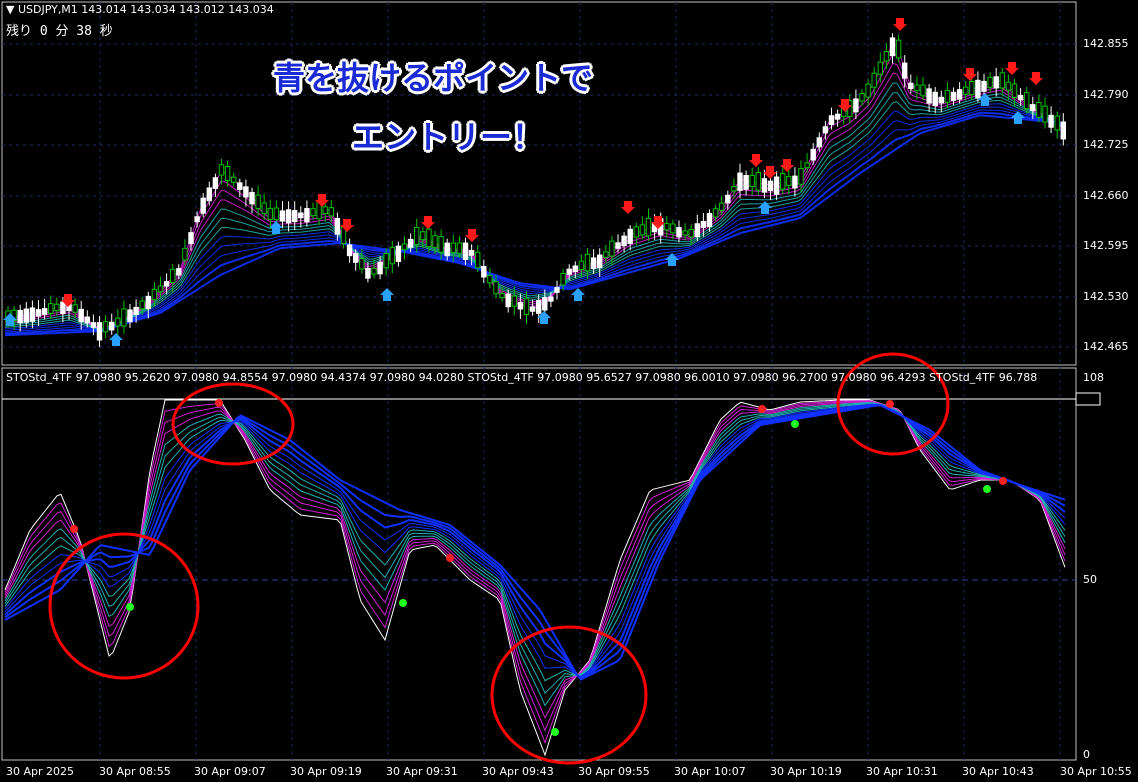 Image resolution: width=1138 pixels, height=782 pixels. What do you see at coordinates (1106, 346) in the screenshot?
I see `price-tick: 142.465` at bounding box center [1106, 346].